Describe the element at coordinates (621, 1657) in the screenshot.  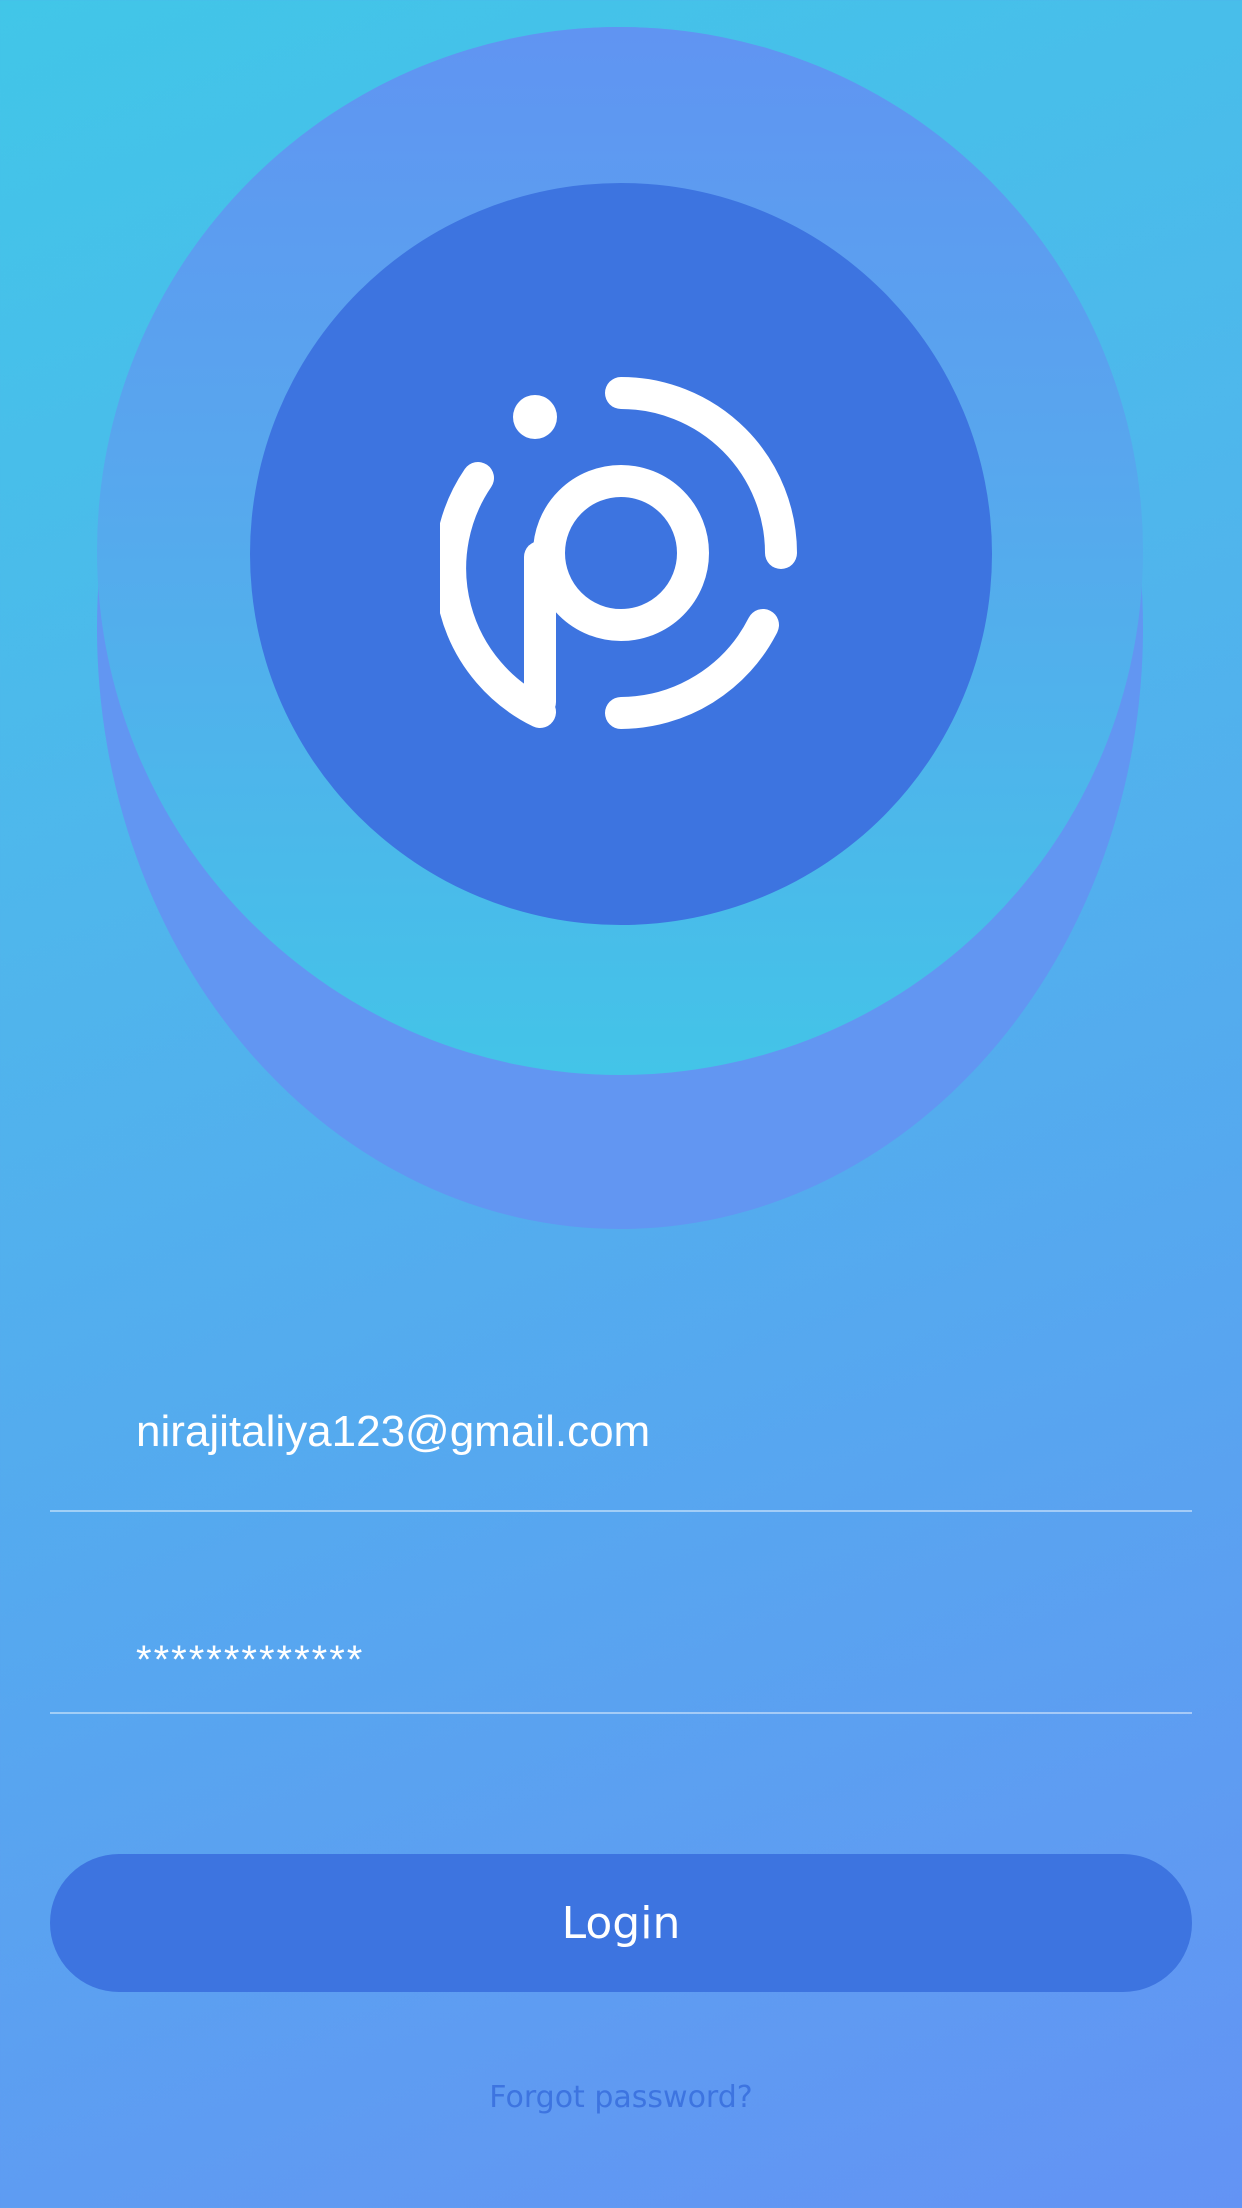
I see `password-field: *************` at that location.